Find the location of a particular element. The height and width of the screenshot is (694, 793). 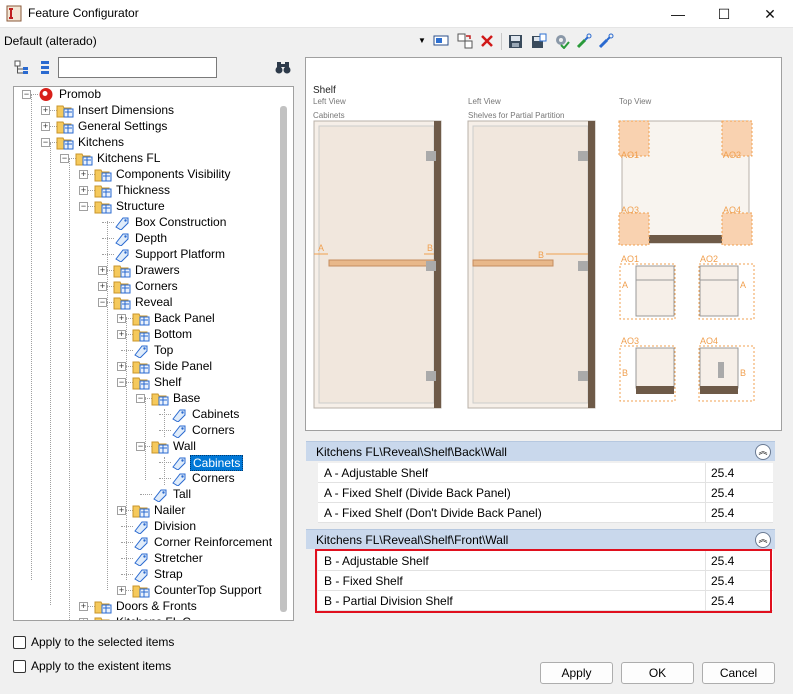

collapse-tree-icon is located at coordinates (45, 68).